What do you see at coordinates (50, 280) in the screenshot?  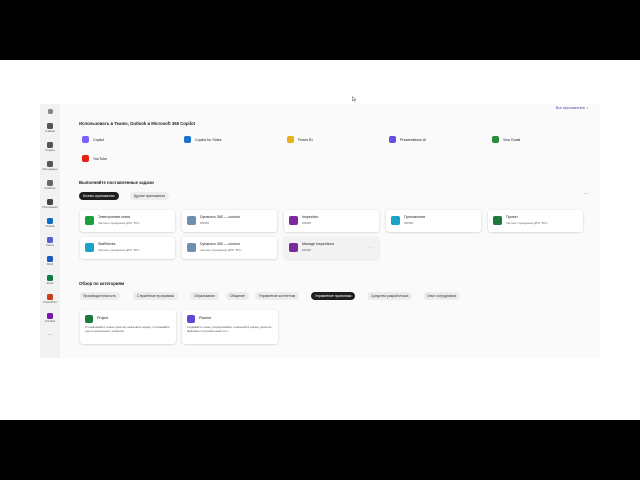 I see `rail-item-excel: Excel` at bounding box center [50, 280].